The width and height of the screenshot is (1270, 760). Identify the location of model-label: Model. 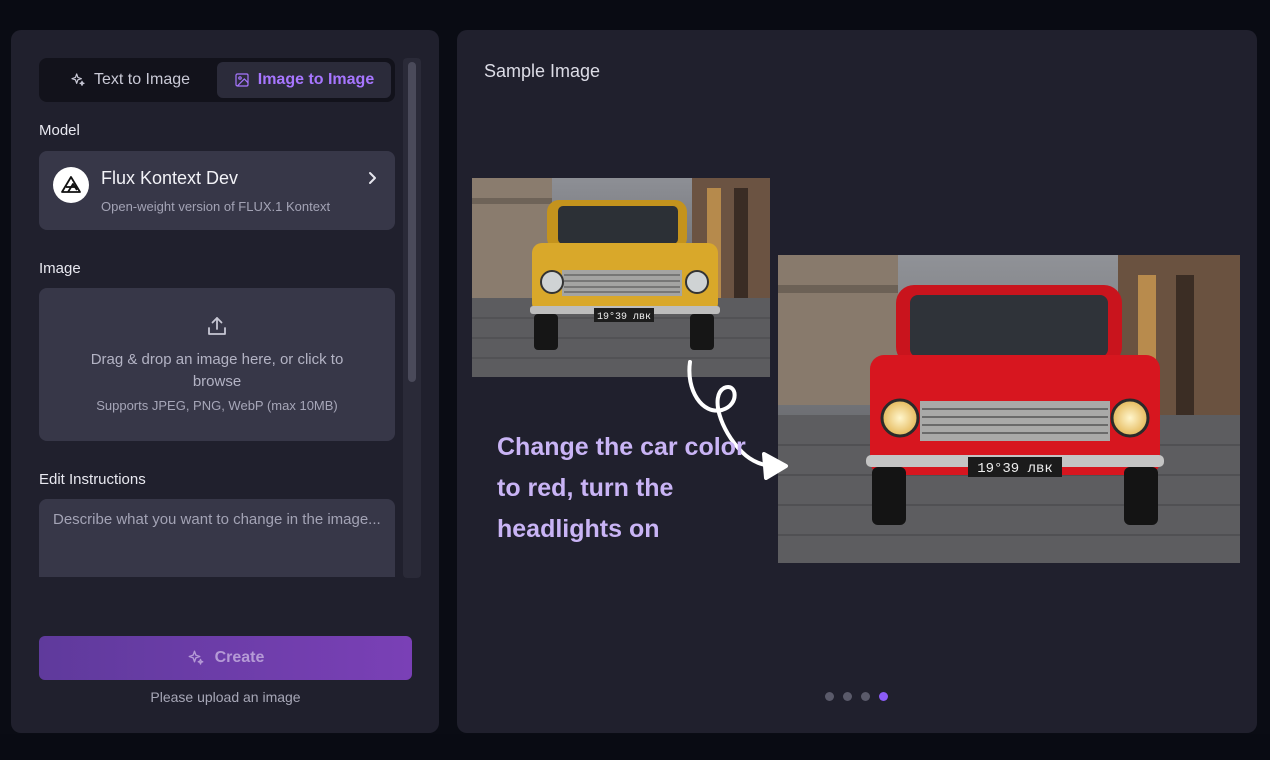
(59, 130).